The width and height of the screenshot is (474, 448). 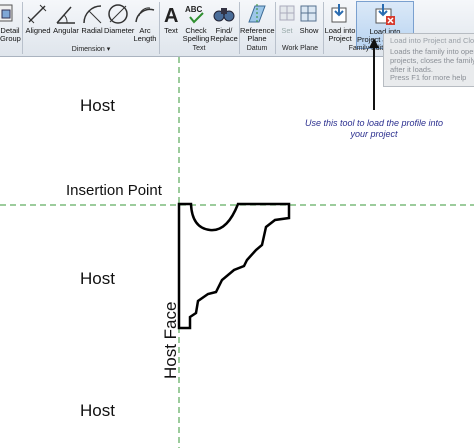 What do you see at coordinates (114, 190) in the screenshot?
I see `insertion-point-label: Insertion Point` at bounding box center [114, 190].